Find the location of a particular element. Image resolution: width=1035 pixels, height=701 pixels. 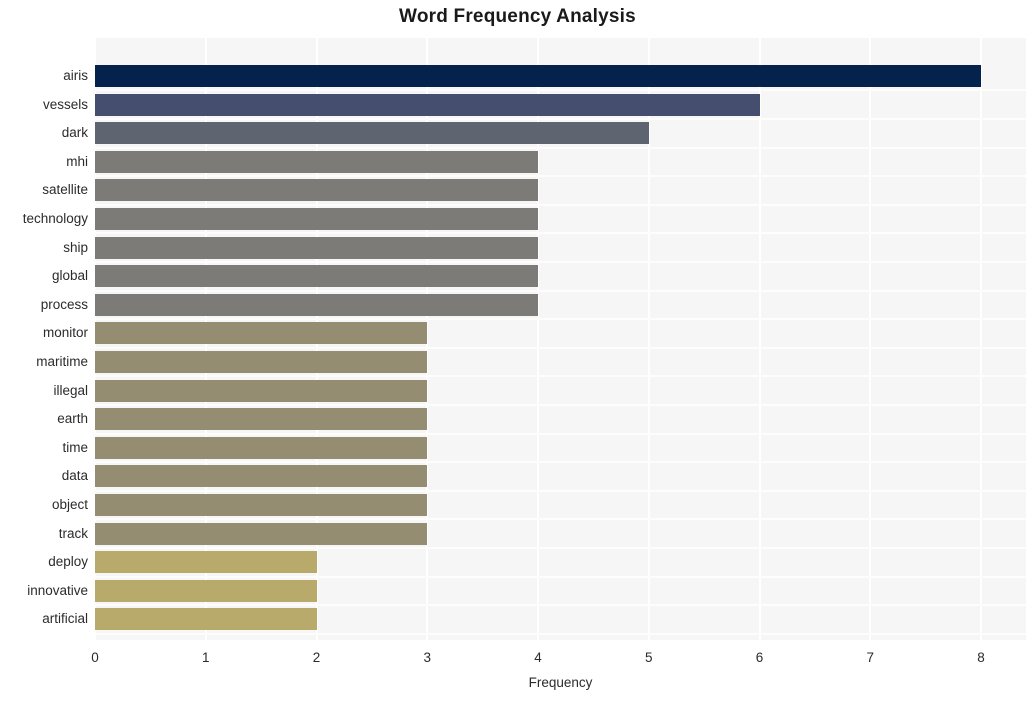

x-axis-tick-label: 6 is located at coordinates (759, 657).